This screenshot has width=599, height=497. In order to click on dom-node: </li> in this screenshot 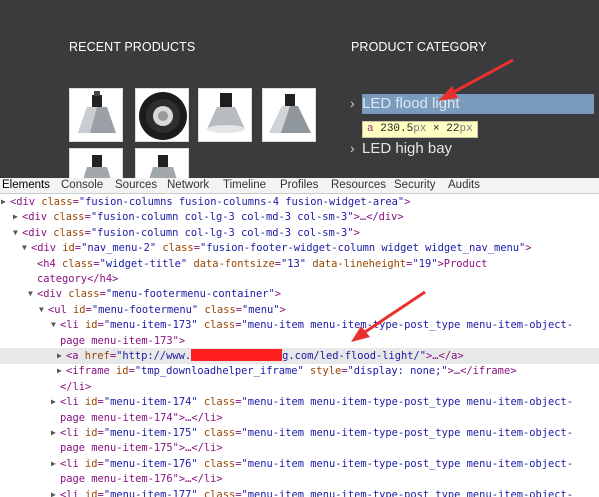, I will do `click(299, 387)`.